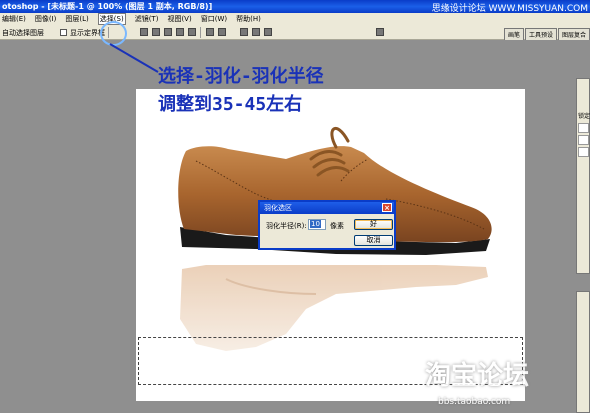 This screenshot has height=413, width=590. I want to click on feather-radius-value: 10, so click(315, 224).